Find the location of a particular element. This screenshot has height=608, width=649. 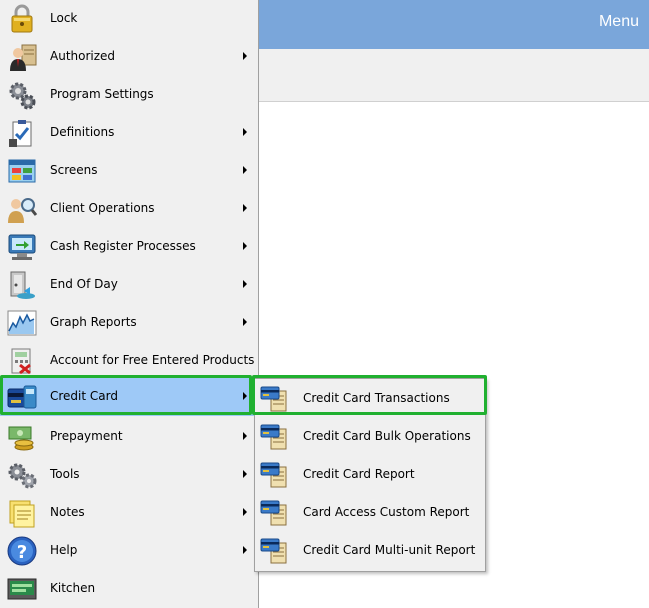

submenu-item-label: Credit Card Multi-unit Report is located at coordinates (389, 550).